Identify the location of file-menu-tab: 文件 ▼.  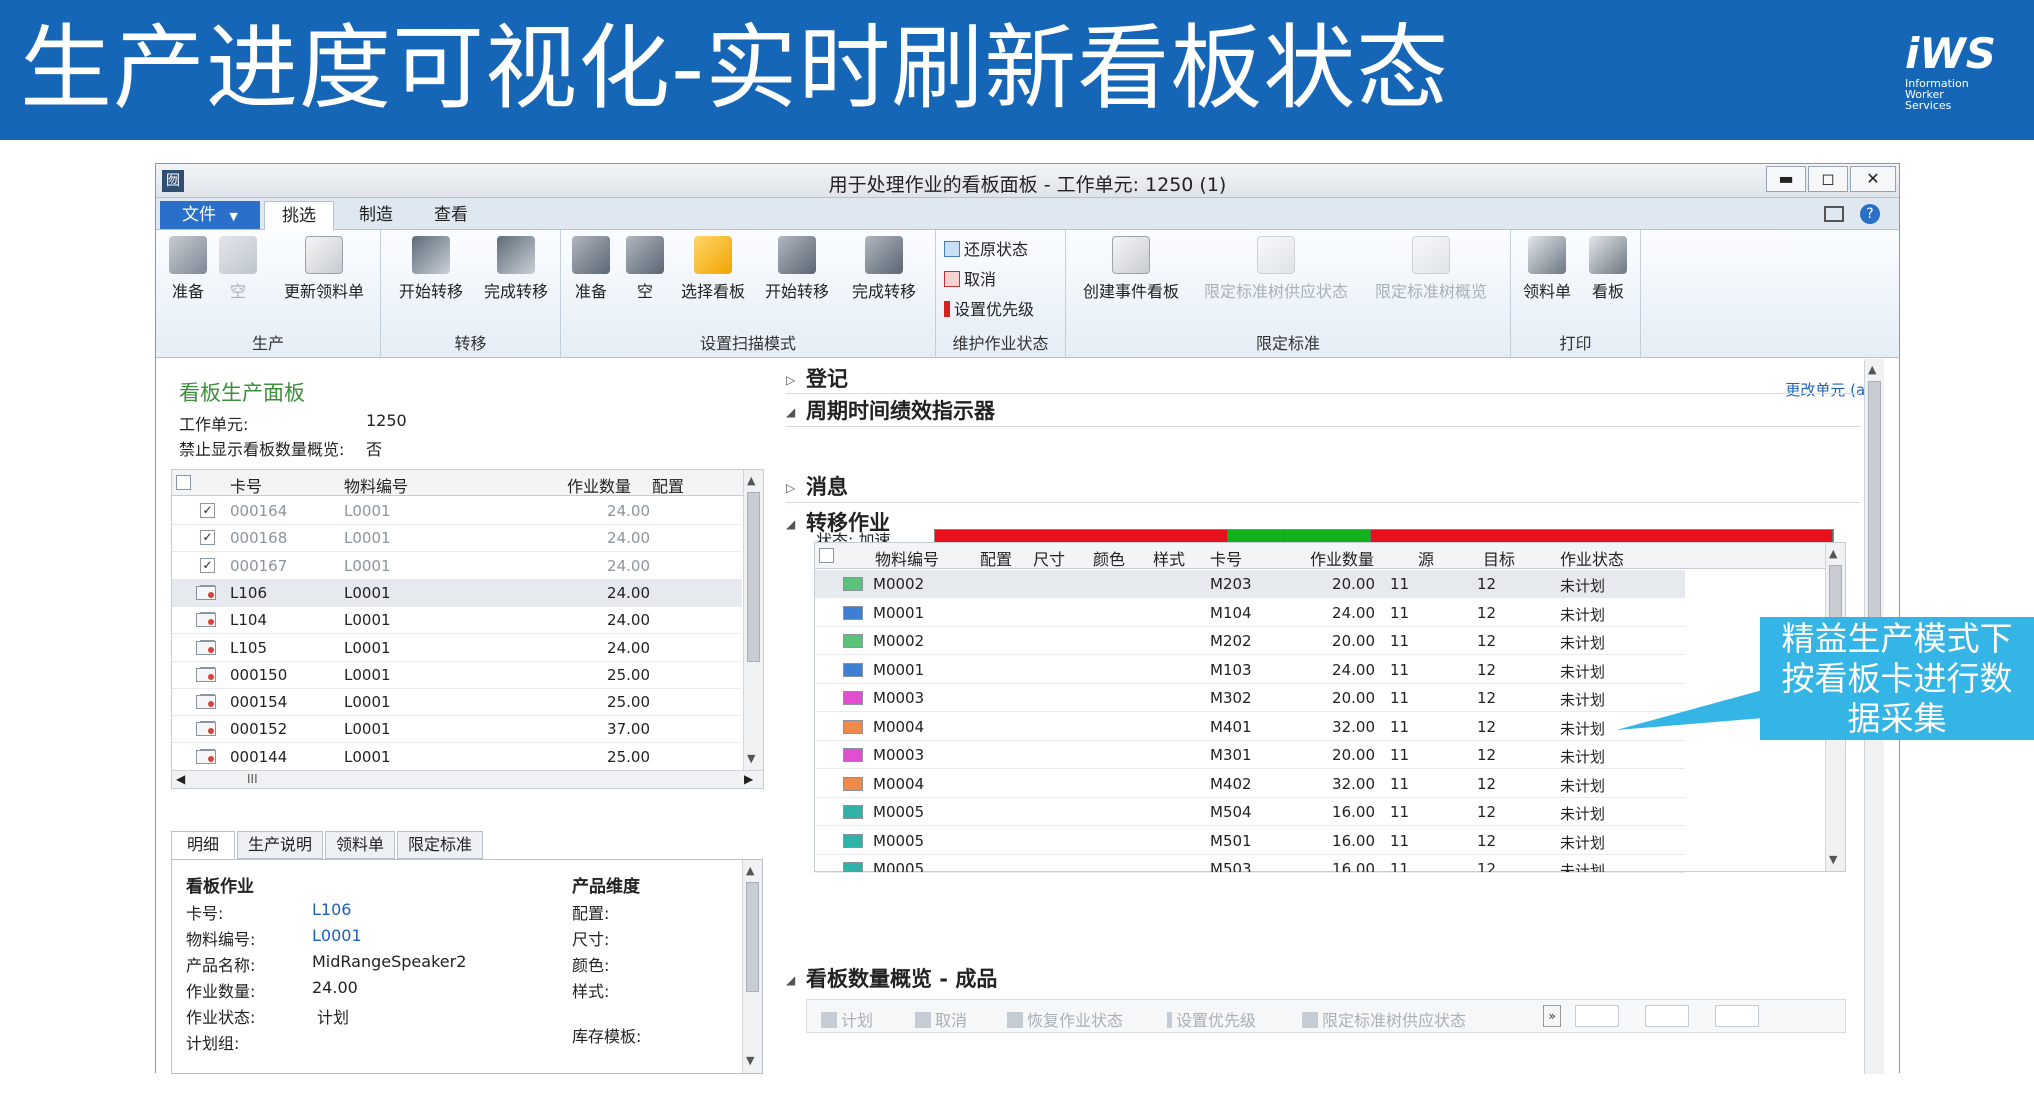
(210, 215).